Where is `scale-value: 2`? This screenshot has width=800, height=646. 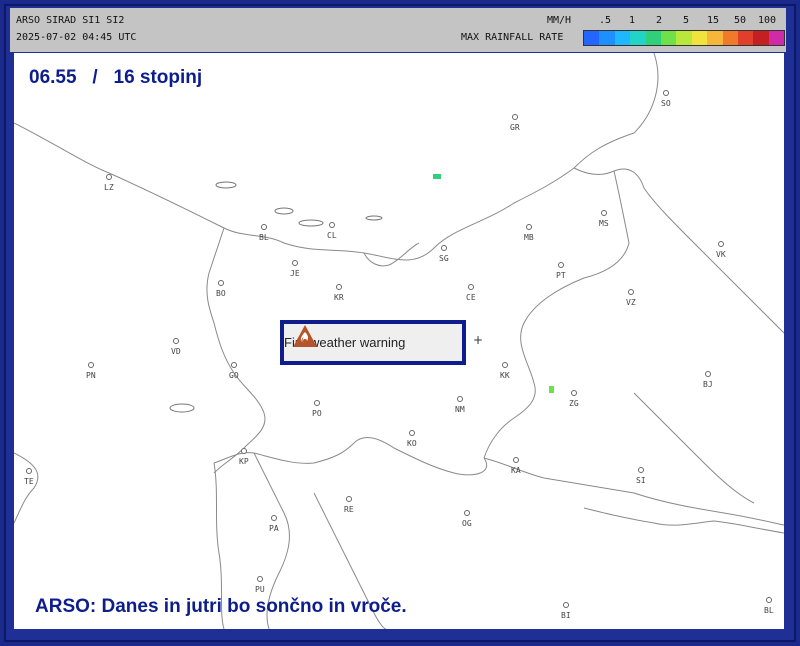
scale-value: 2 is located at coordinates (659, 20).